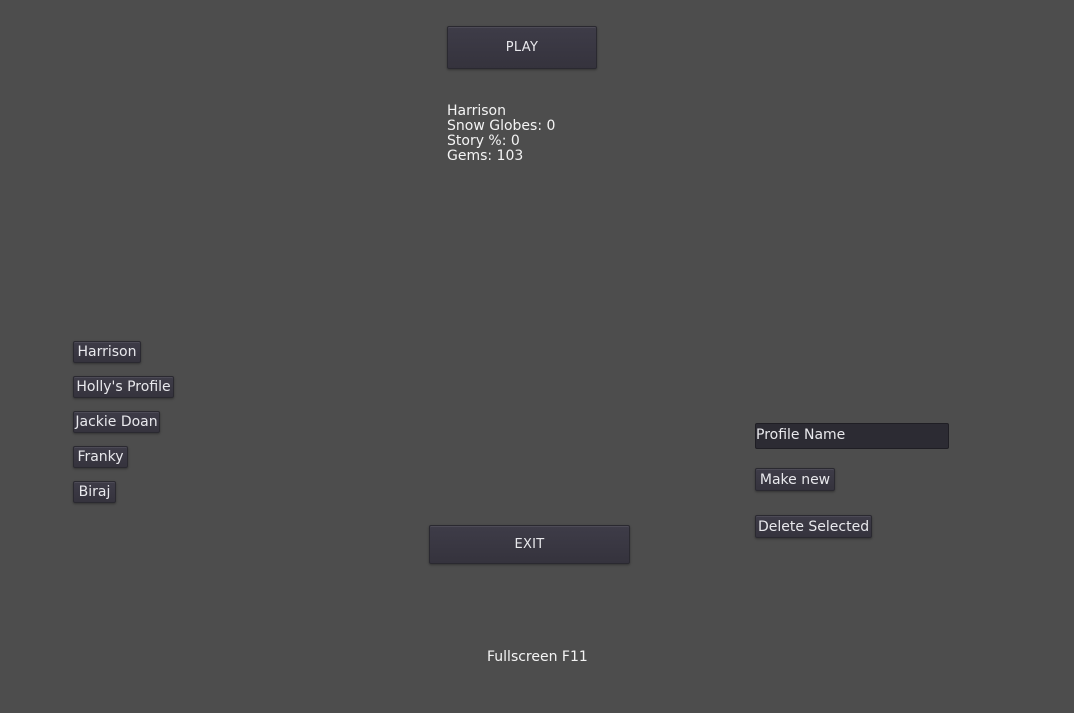  I want to click on play-button: PLAY, so click(522, 47).